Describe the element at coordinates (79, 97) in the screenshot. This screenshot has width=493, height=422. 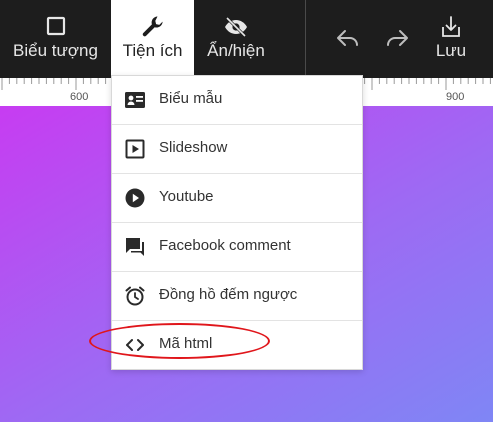
I see `ruler-label: 600` at that location.